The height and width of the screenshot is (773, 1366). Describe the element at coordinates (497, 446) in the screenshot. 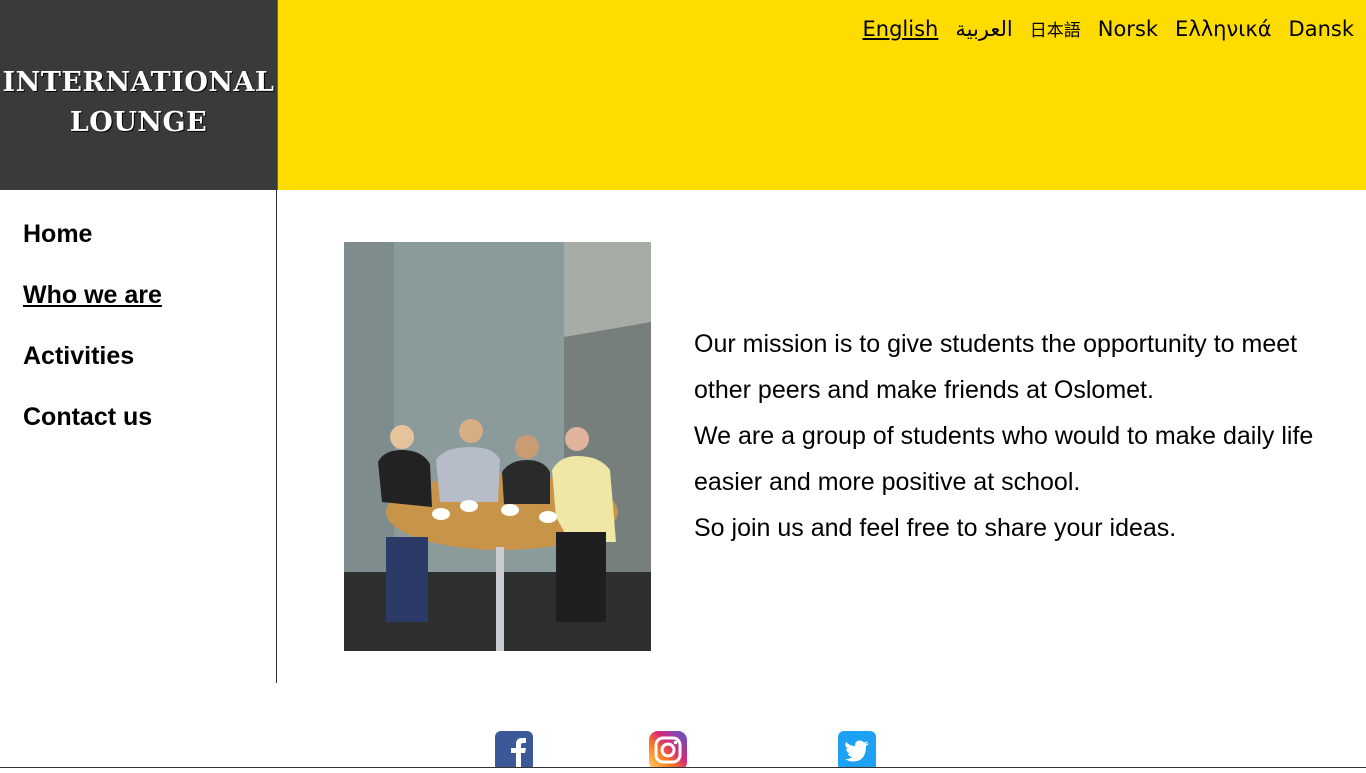

I see `team-photo` at that location.